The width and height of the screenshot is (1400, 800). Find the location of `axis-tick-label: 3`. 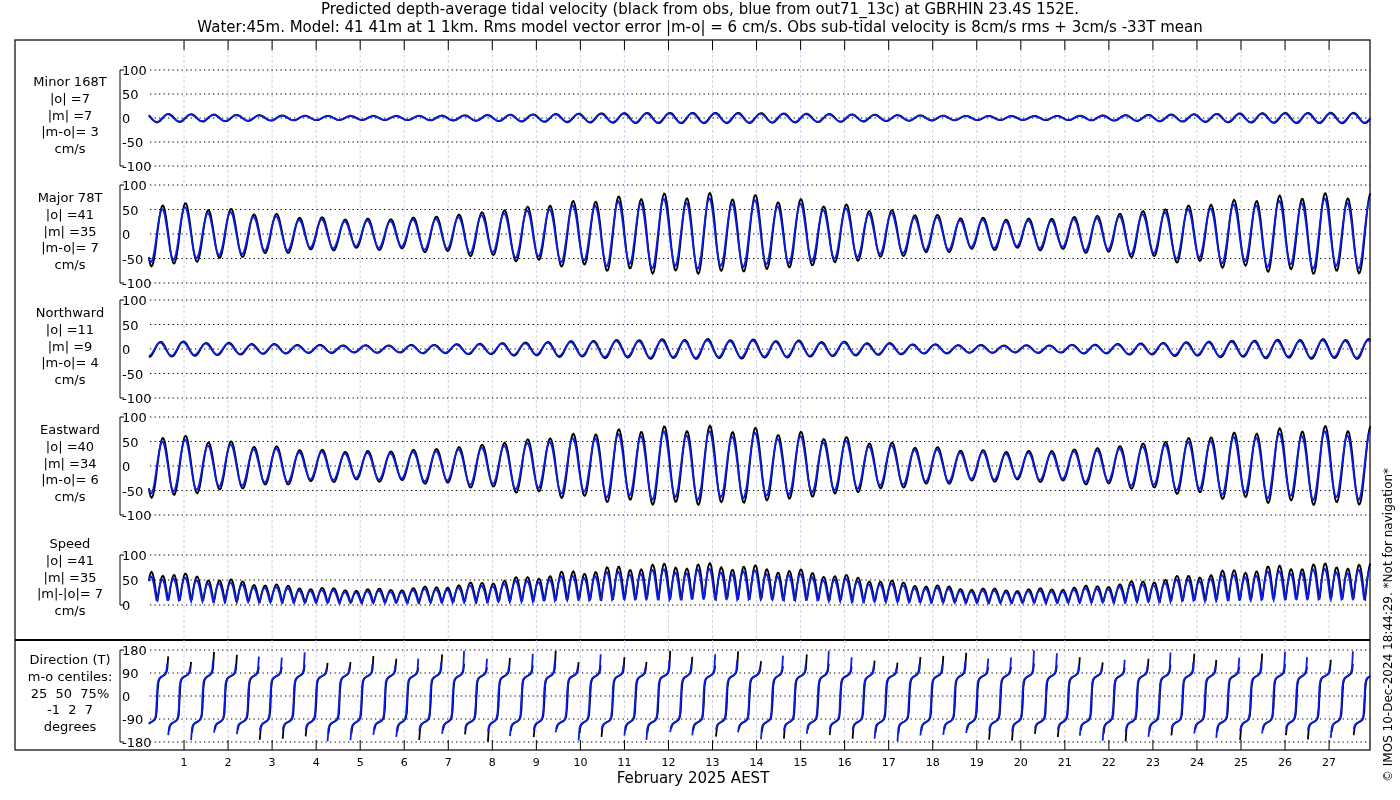

axis-tick-label: 3 is located at coordinates (272, 762).